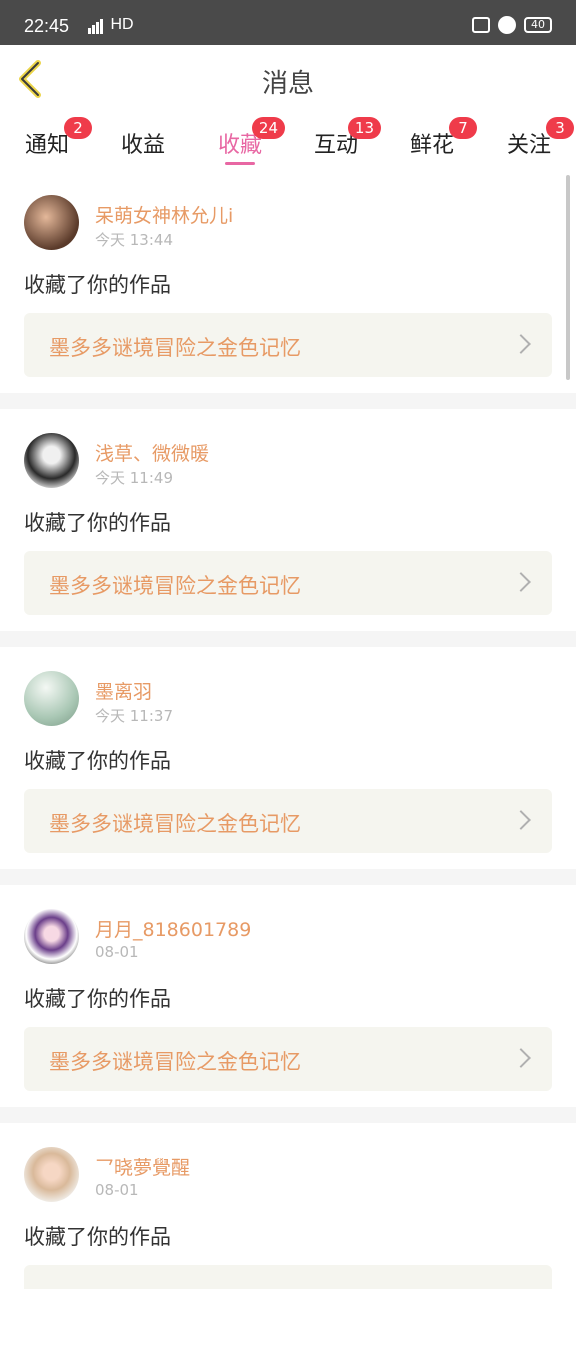  Describe the element at coordinates (164, 214) in the screenshot. I see `username: 呆萌女神林允儿i` at that location.